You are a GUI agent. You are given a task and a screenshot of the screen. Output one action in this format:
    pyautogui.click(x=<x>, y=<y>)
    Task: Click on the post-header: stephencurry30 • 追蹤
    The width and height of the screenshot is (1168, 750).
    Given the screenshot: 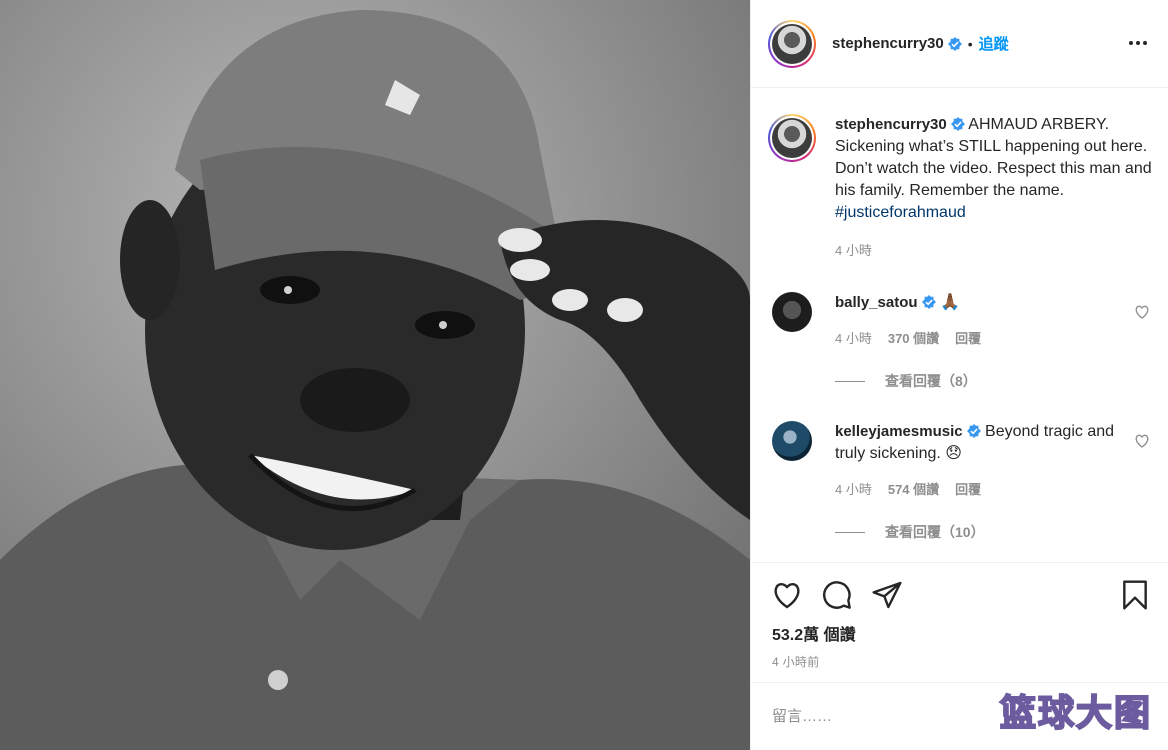 What is the action you would take?
    pyautogui.click(x=959, y=44)
    